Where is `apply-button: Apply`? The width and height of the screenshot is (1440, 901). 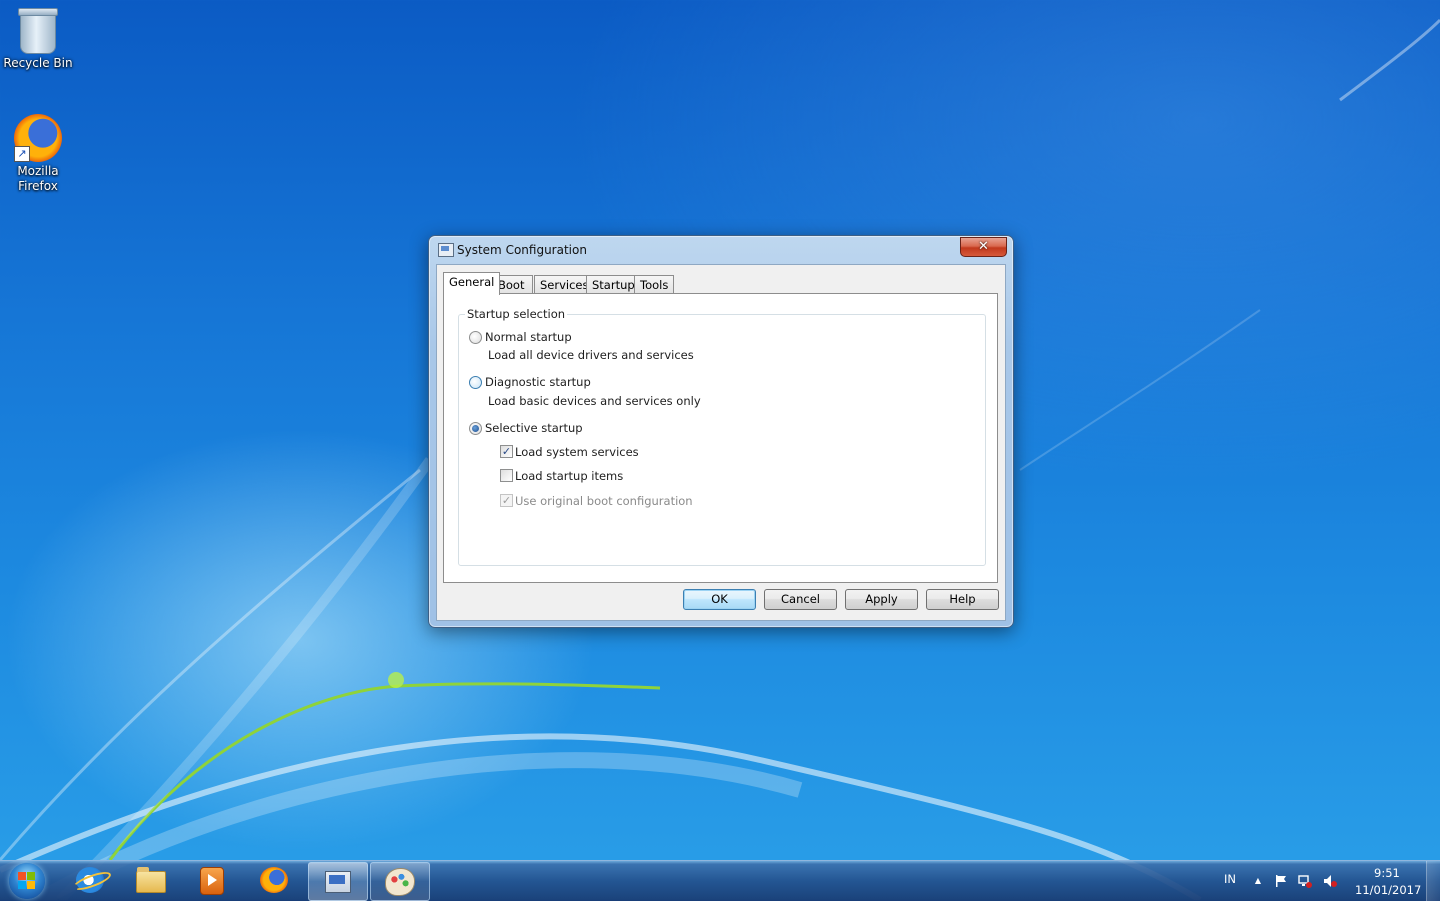 apply-button: Apply is located at coordinates (881, 599).